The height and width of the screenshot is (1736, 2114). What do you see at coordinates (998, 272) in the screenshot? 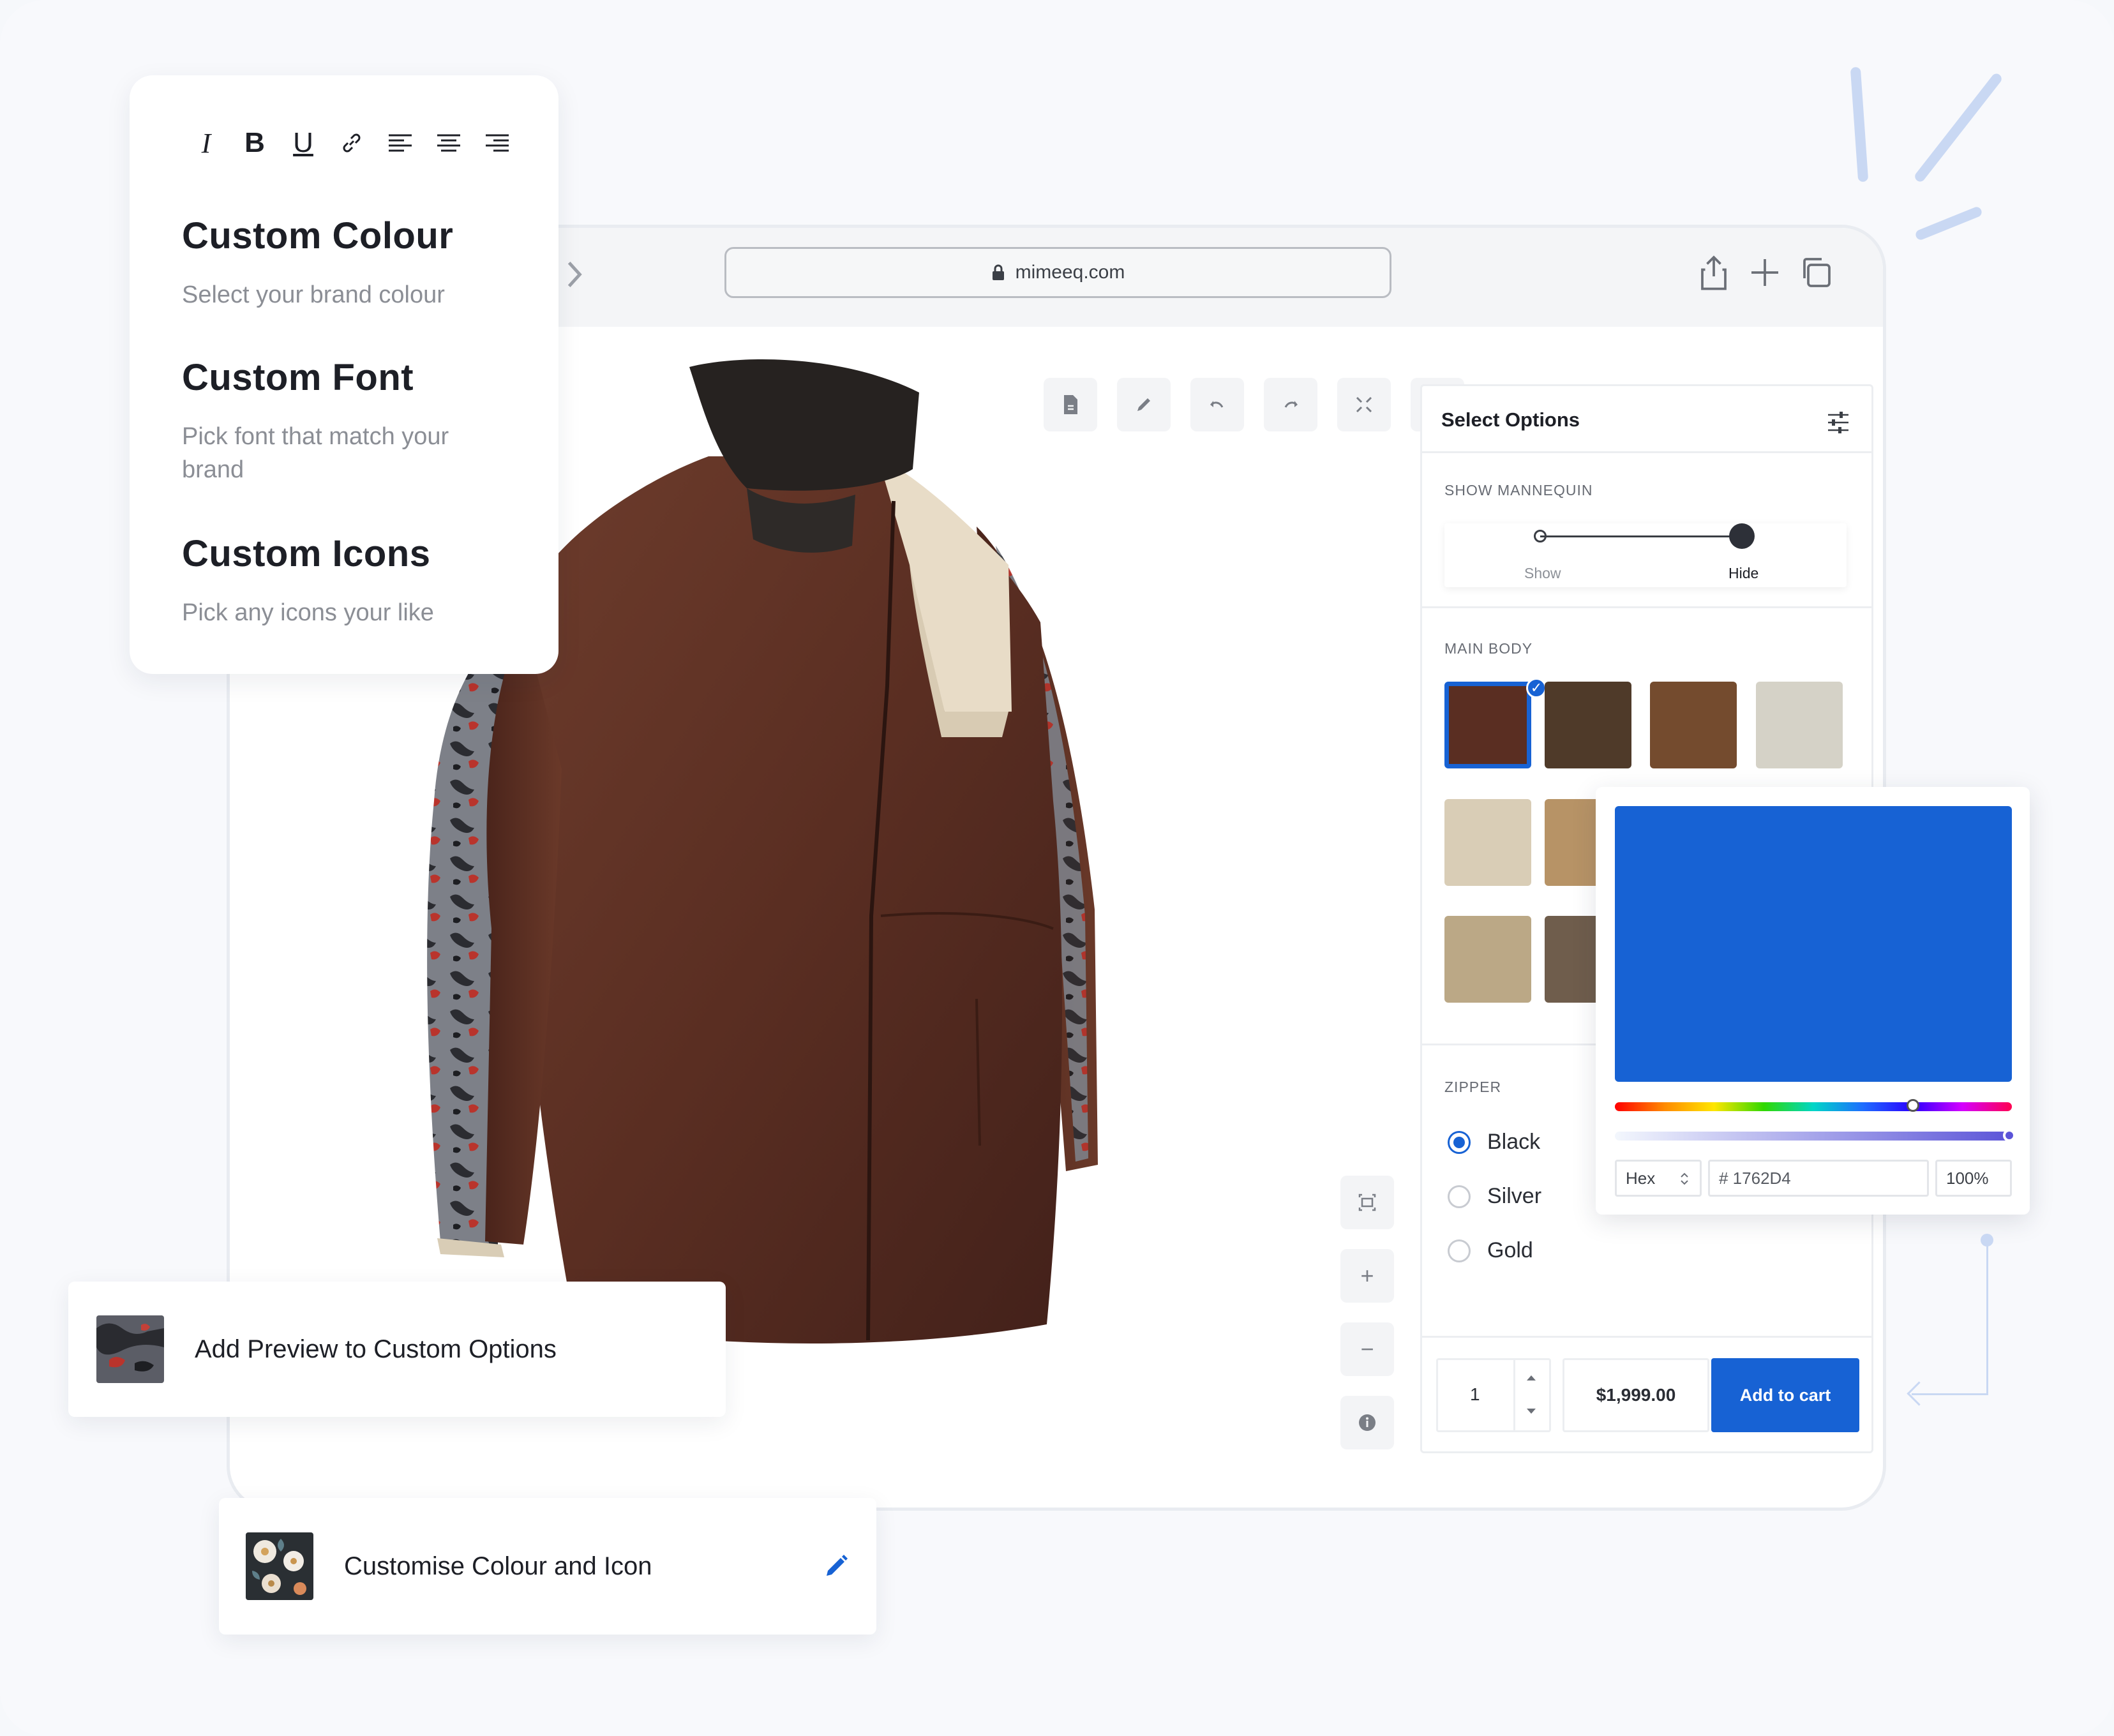
I see `lock-icon` at bounding box center [998, 272].